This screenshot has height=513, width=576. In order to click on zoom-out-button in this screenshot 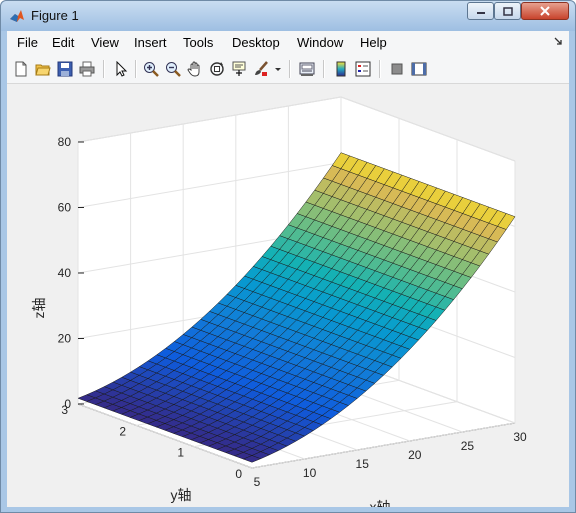, I will do `click(173, 69)`.